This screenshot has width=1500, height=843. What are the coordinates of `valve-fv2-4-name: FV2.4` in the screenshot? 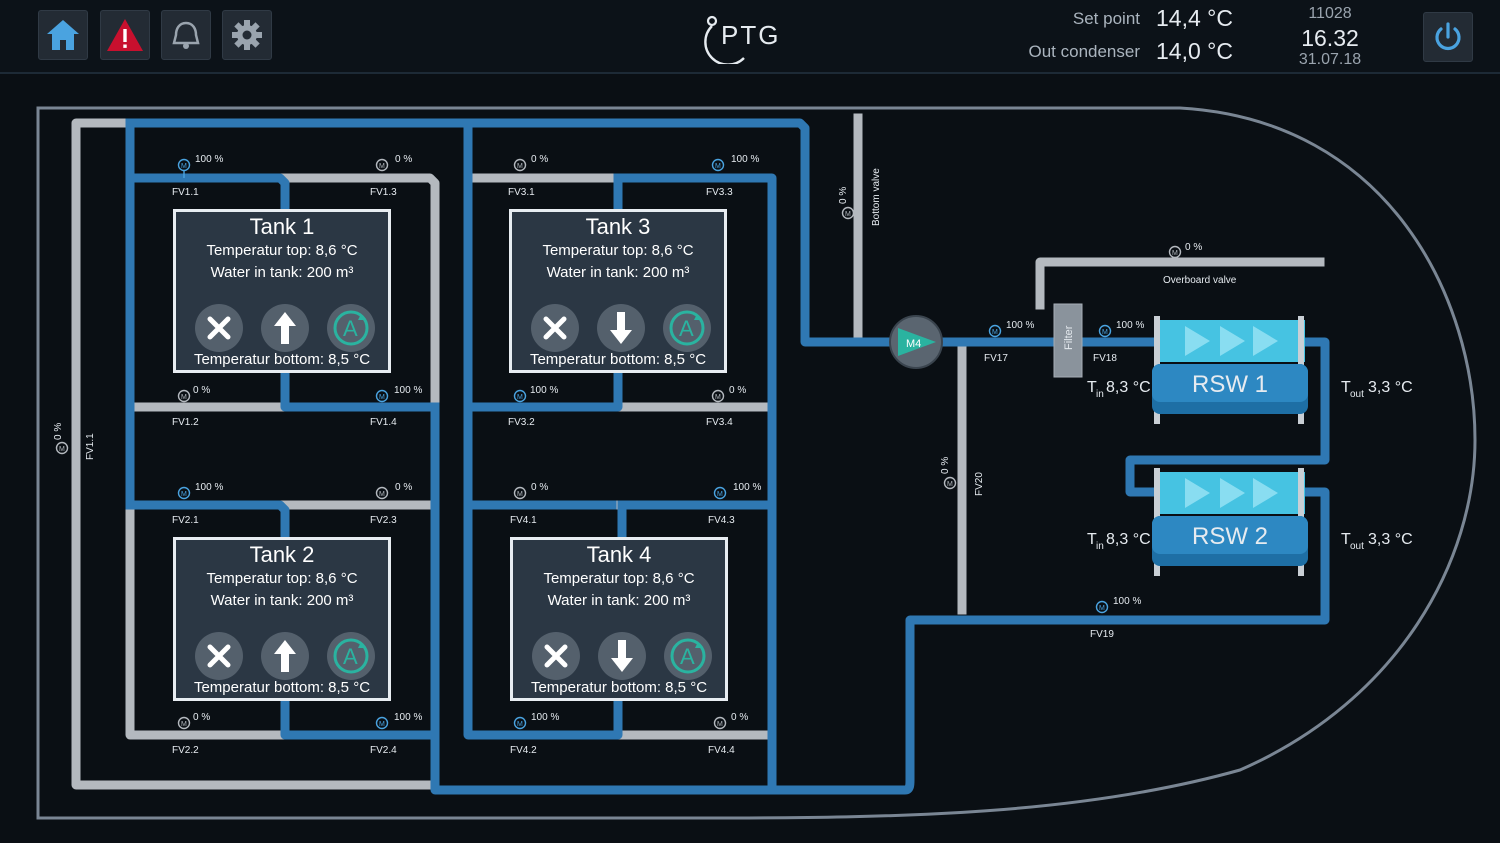 It's located at (383, 750).